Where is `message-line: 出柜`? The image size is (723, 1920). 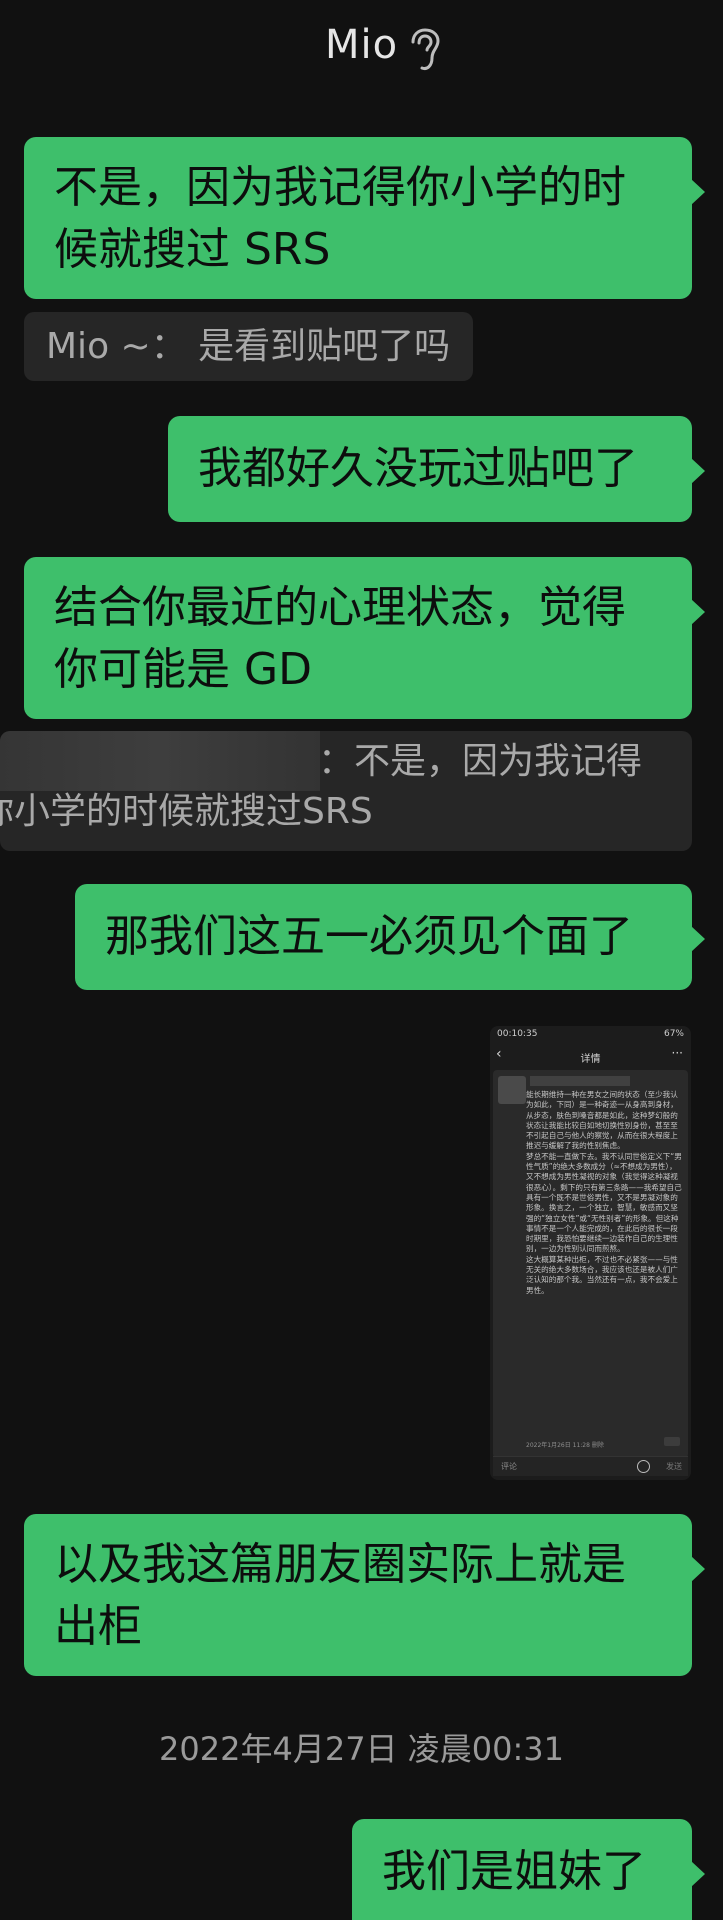 message-line: 出柜 is located at coordinates (98, 1626).